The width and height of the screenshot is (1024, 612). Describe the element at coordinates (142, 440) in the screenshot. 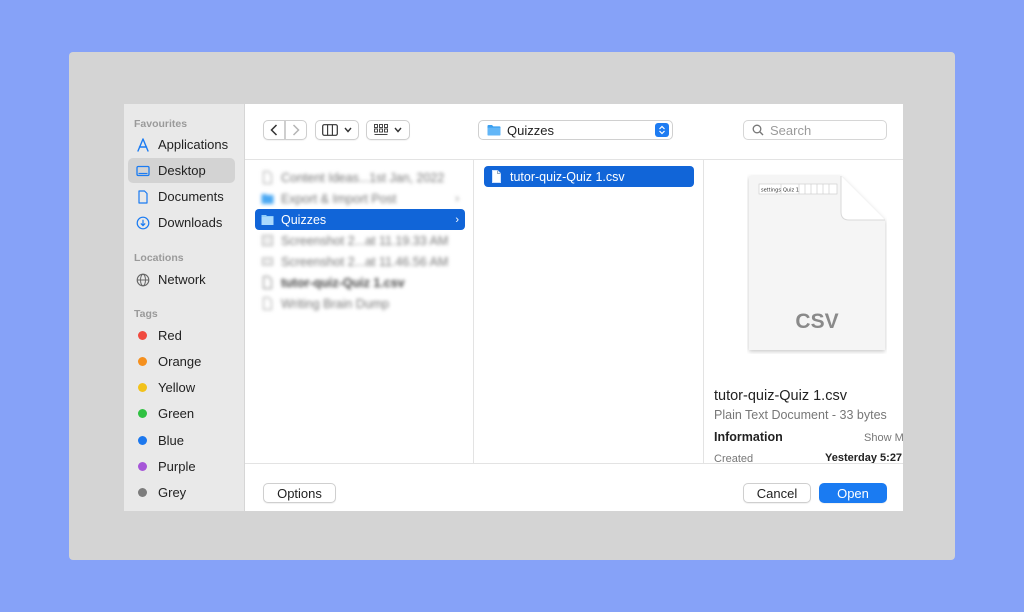

I see `blue-tag-dot-icon` at that location.